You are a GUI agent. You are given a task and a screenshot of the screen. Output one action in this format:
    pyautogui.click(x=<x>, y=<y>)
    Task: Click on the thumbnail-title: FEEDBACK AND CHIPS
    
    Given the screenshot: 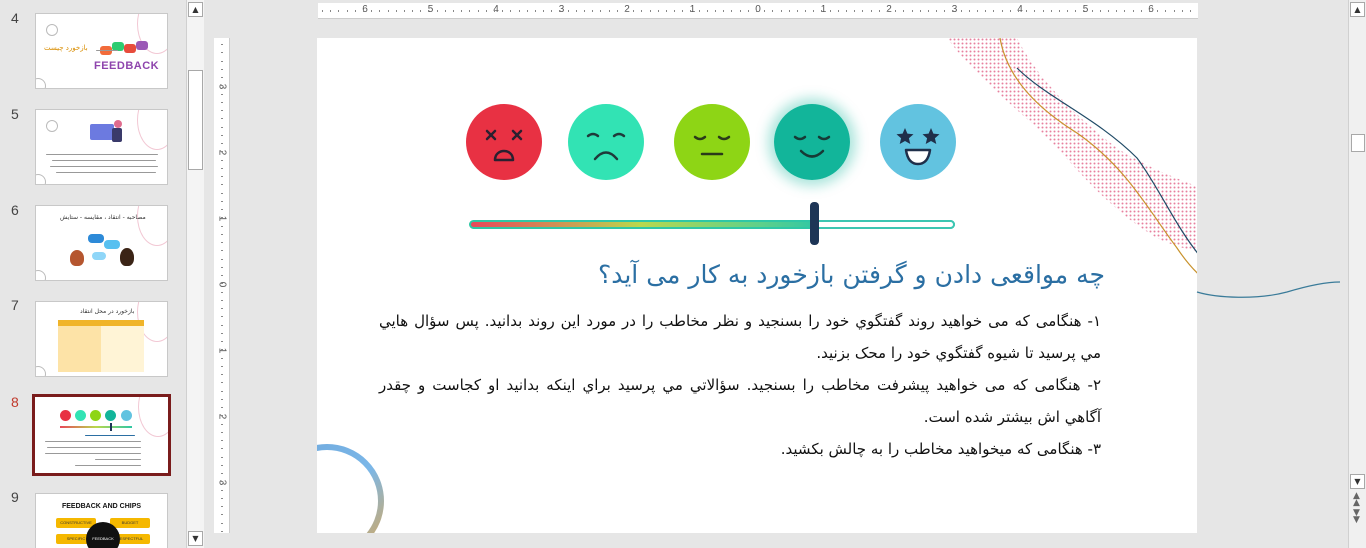 What is the action you would take?
    pyautogui.click(x=101, y=506)
    